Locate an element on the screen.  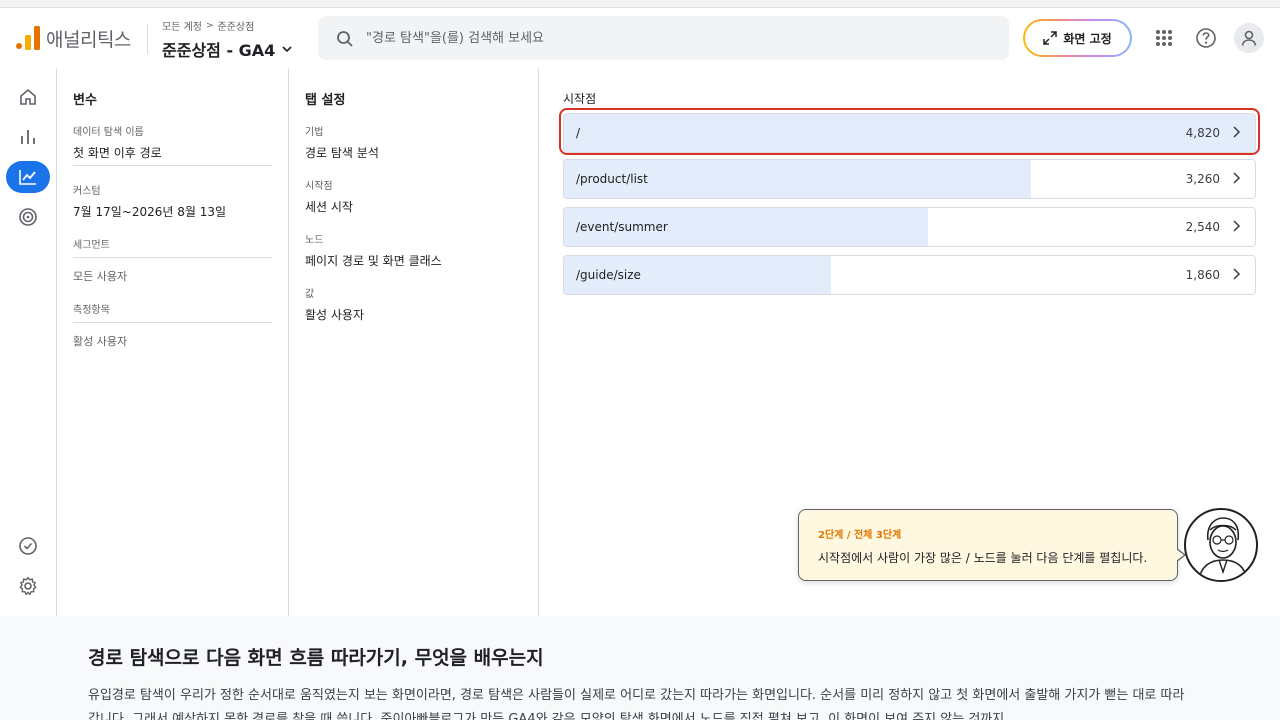
app-name: 애널리틱스 is located at coordinates (88, 40).